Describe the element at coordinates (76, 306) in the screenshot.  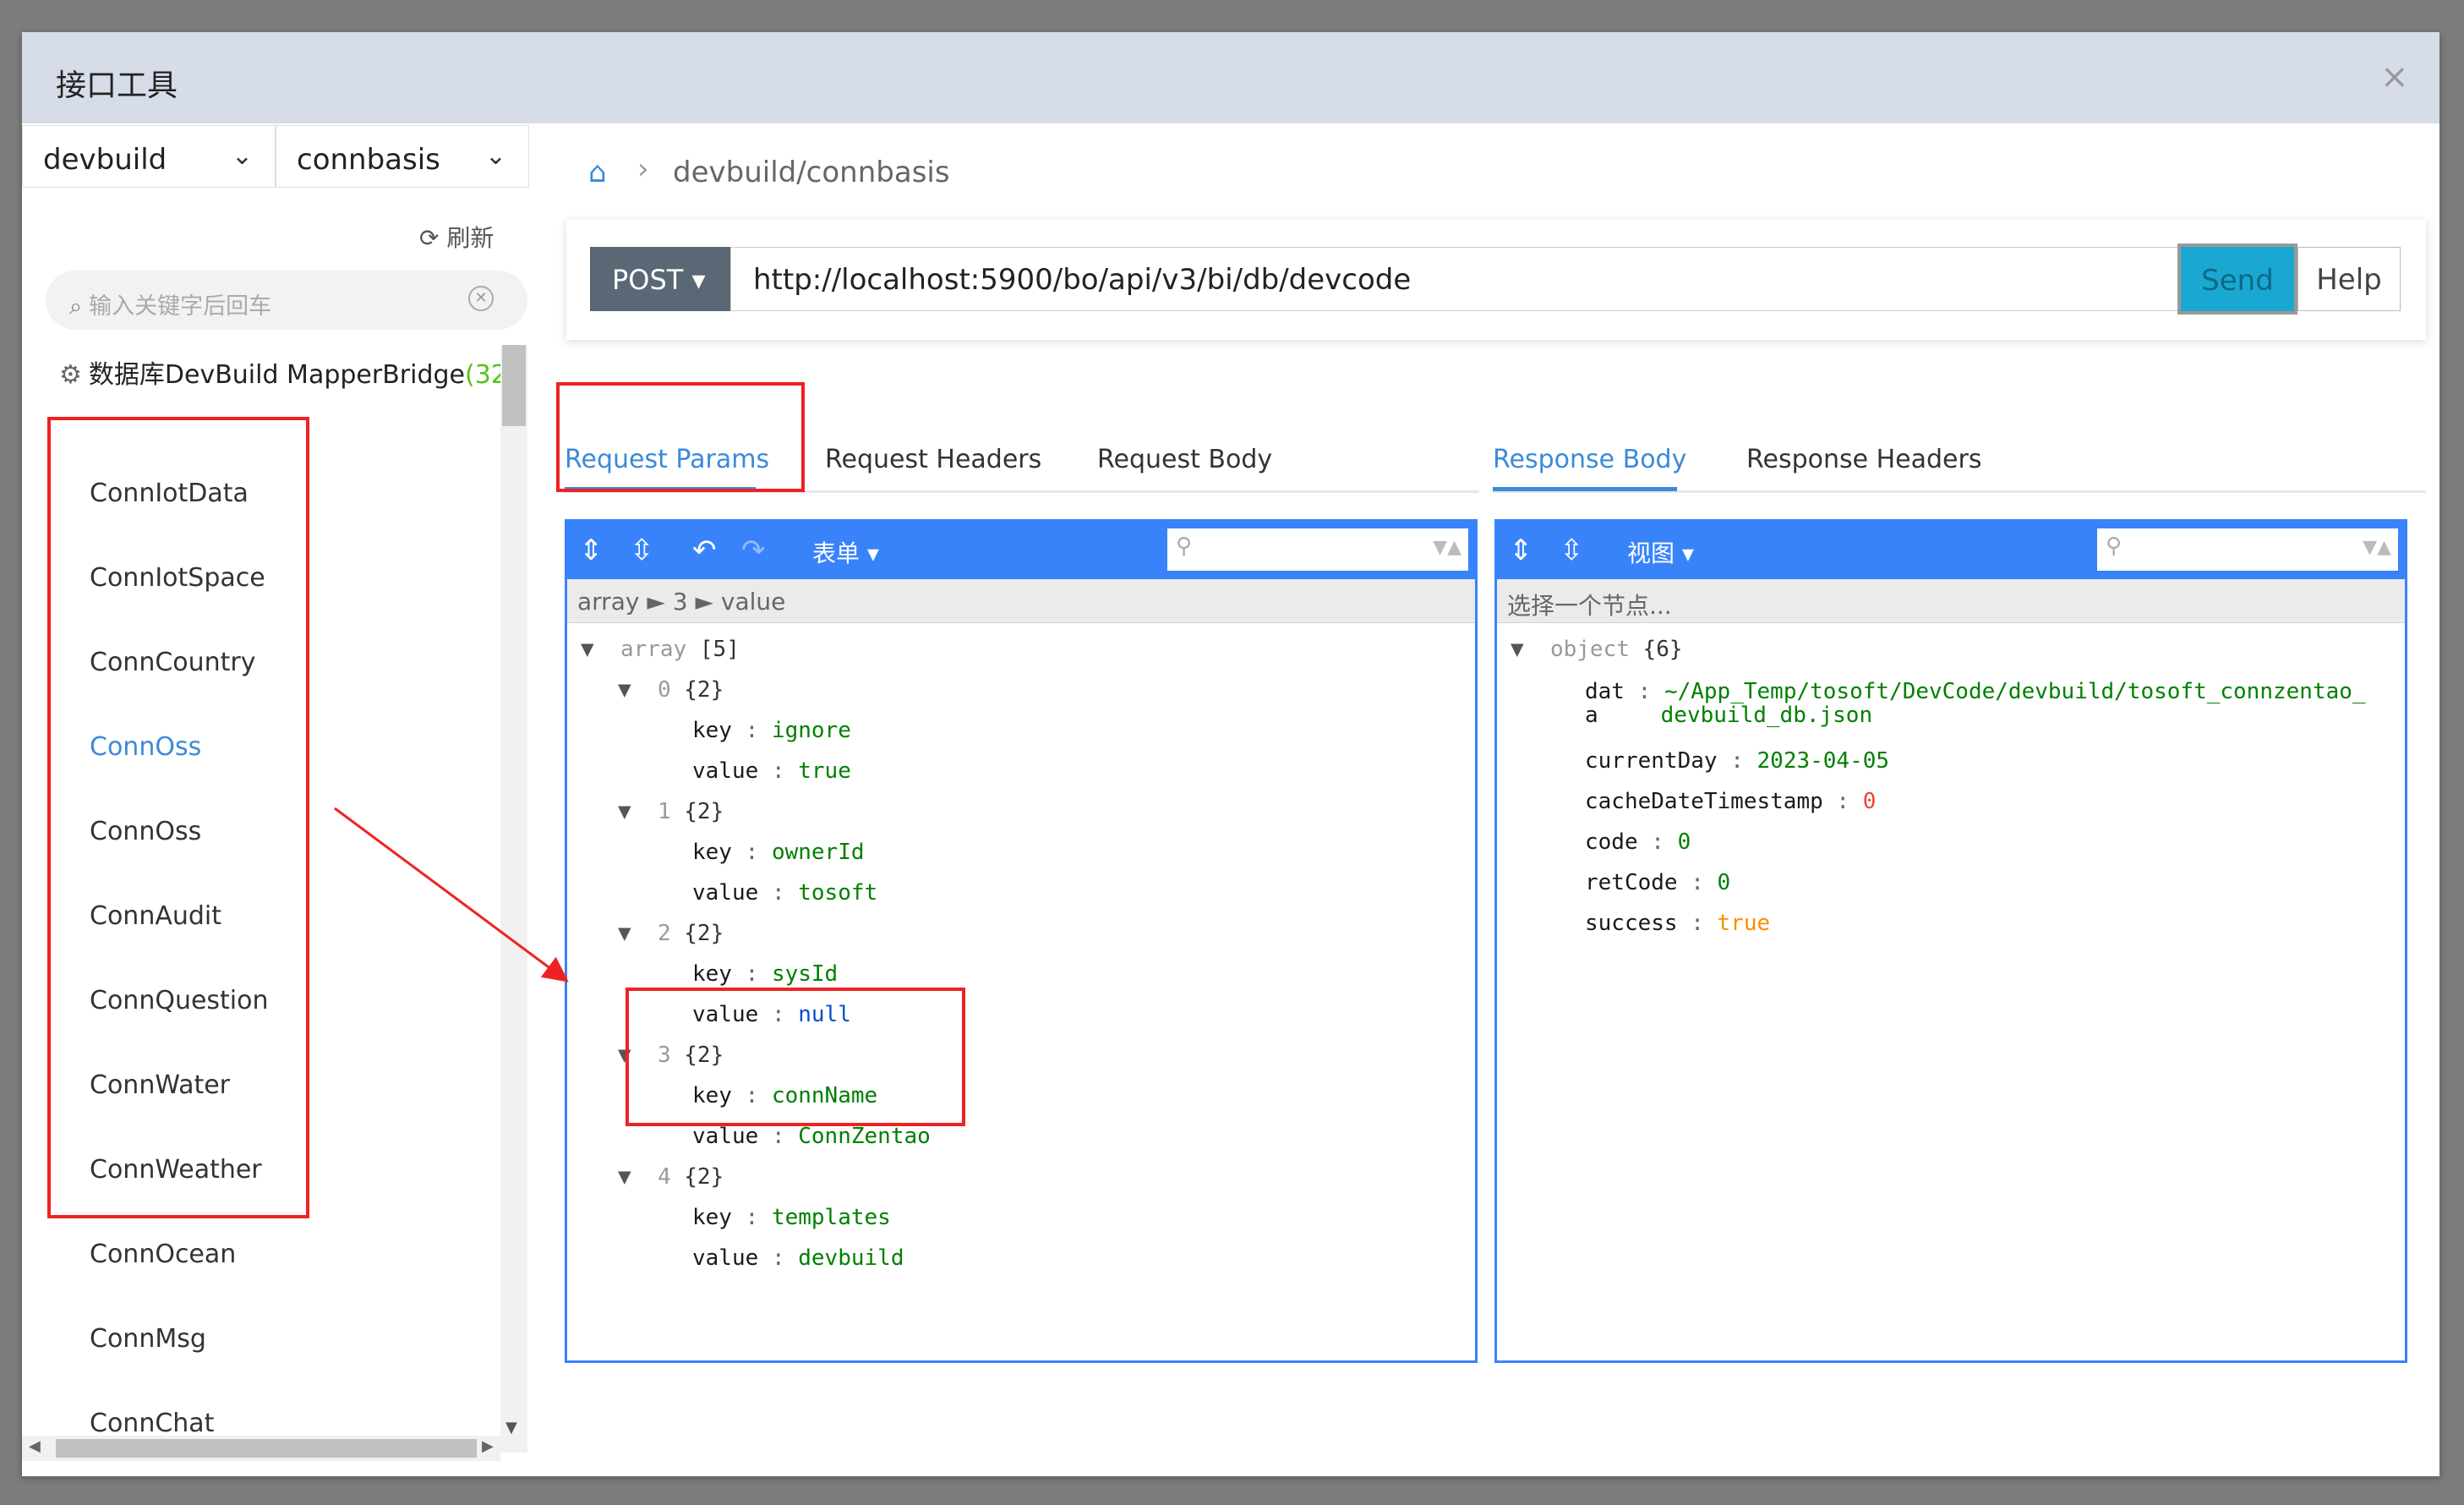
I see `search-icon: ⌕` at that location.